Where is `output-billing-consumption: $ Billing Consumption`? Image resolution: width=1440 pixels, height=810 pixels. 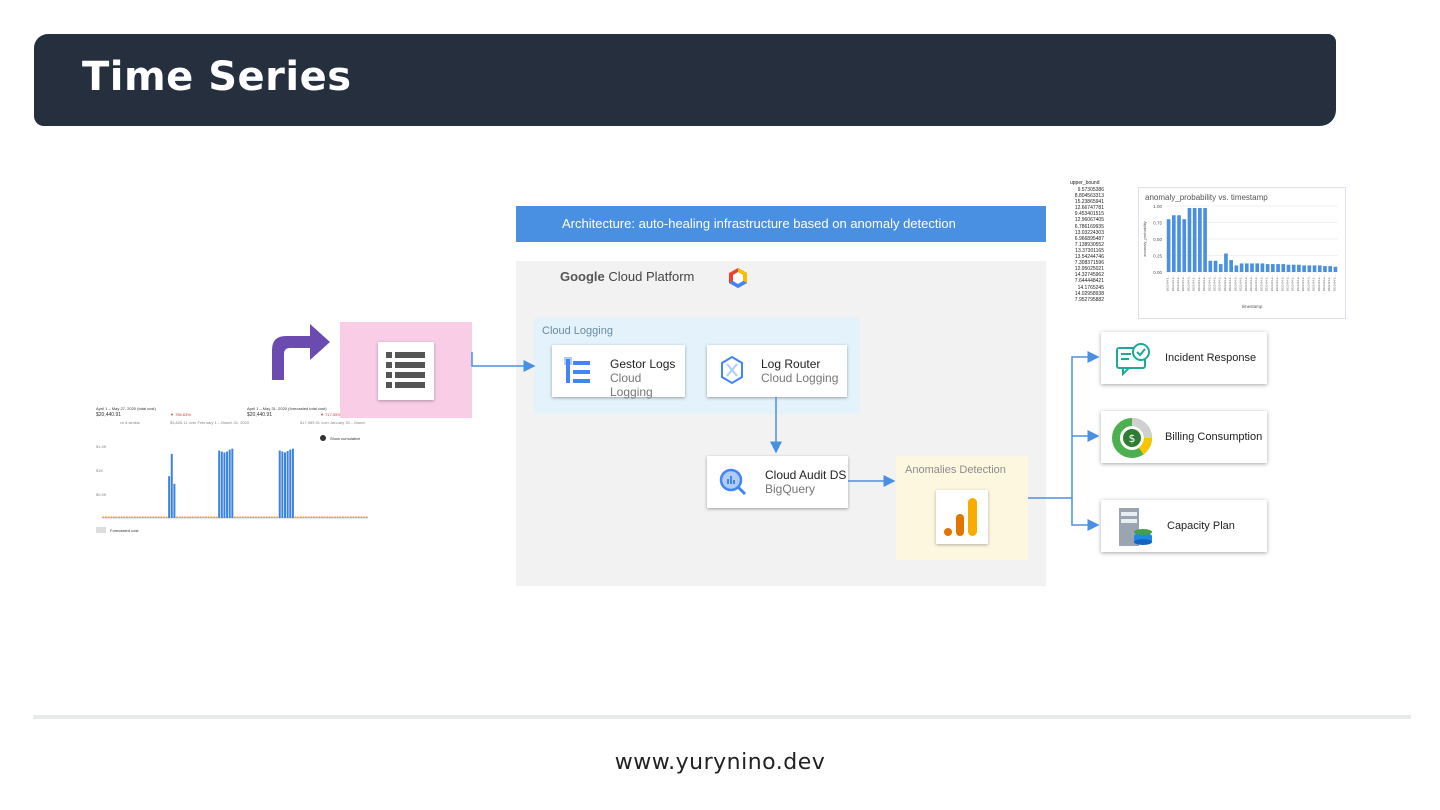 output-billing-consumption: $ Billing Consumption is located at coordinates (1184, 437).